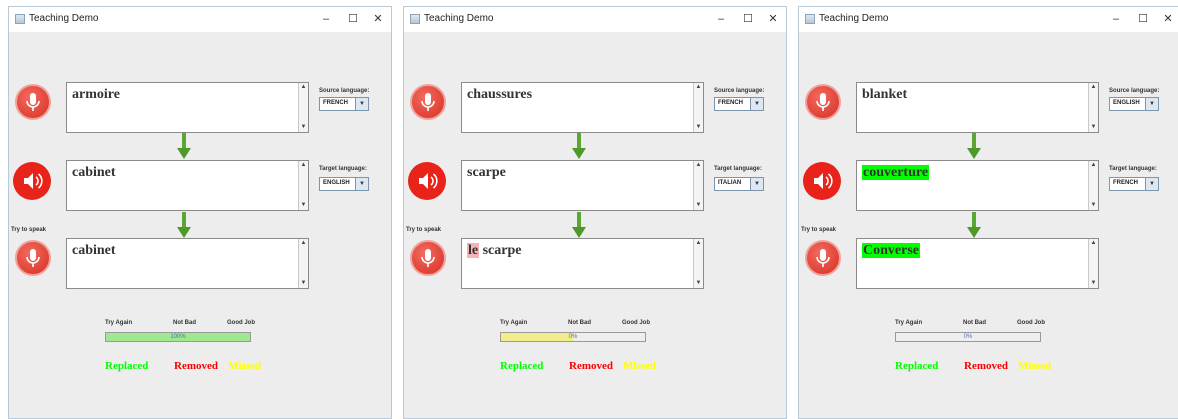 This screenshot has width=1178, height=419. Describe the element at coordinates (499, 95) in the screenshot. I see `source-text: chaussures` at that location.